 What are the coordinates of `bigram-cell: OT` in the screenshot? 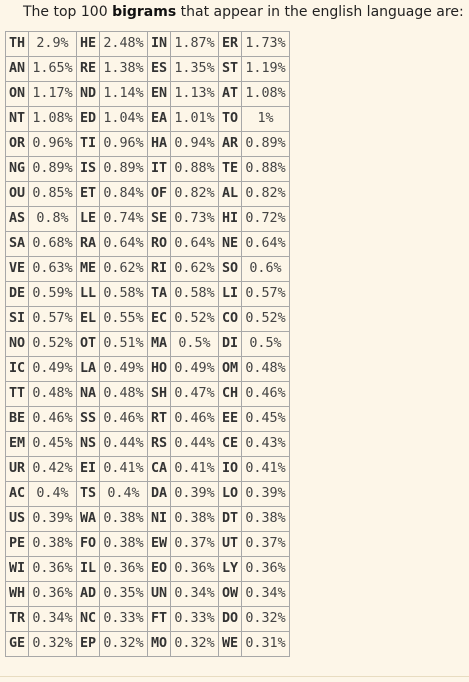 It's located at (88, 344).